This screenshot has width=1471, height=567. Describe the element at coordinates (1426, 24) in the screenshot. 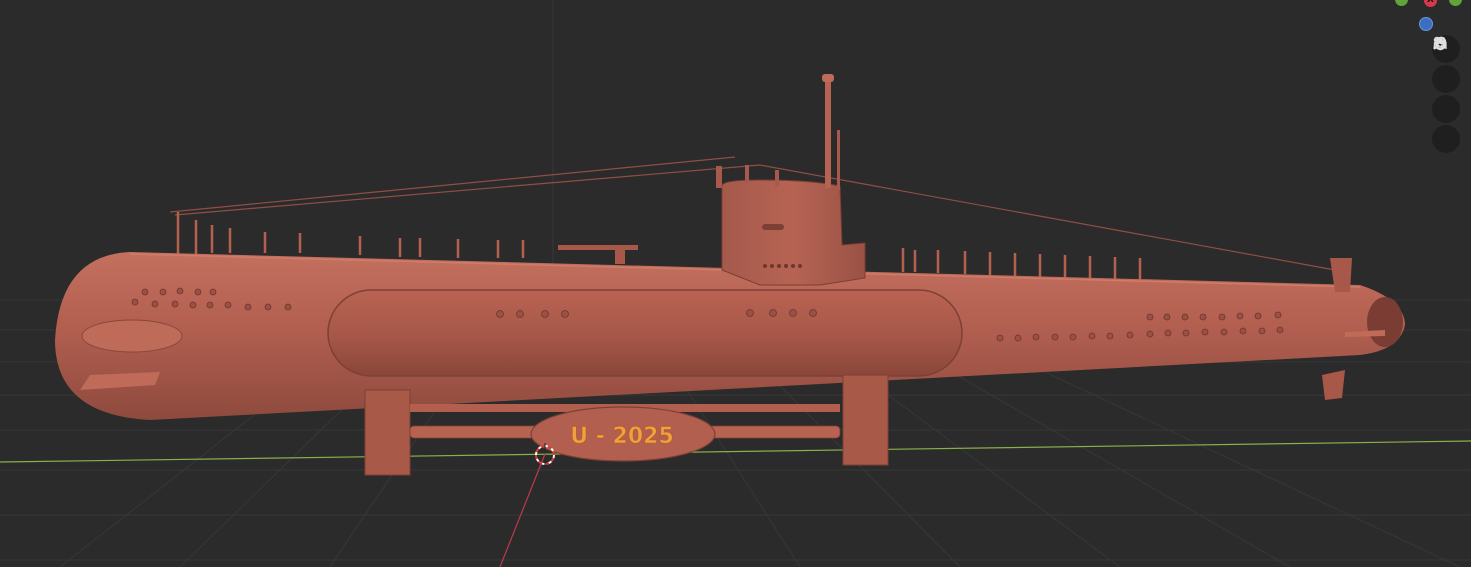

I see `gizmo-z-axis` at that location.